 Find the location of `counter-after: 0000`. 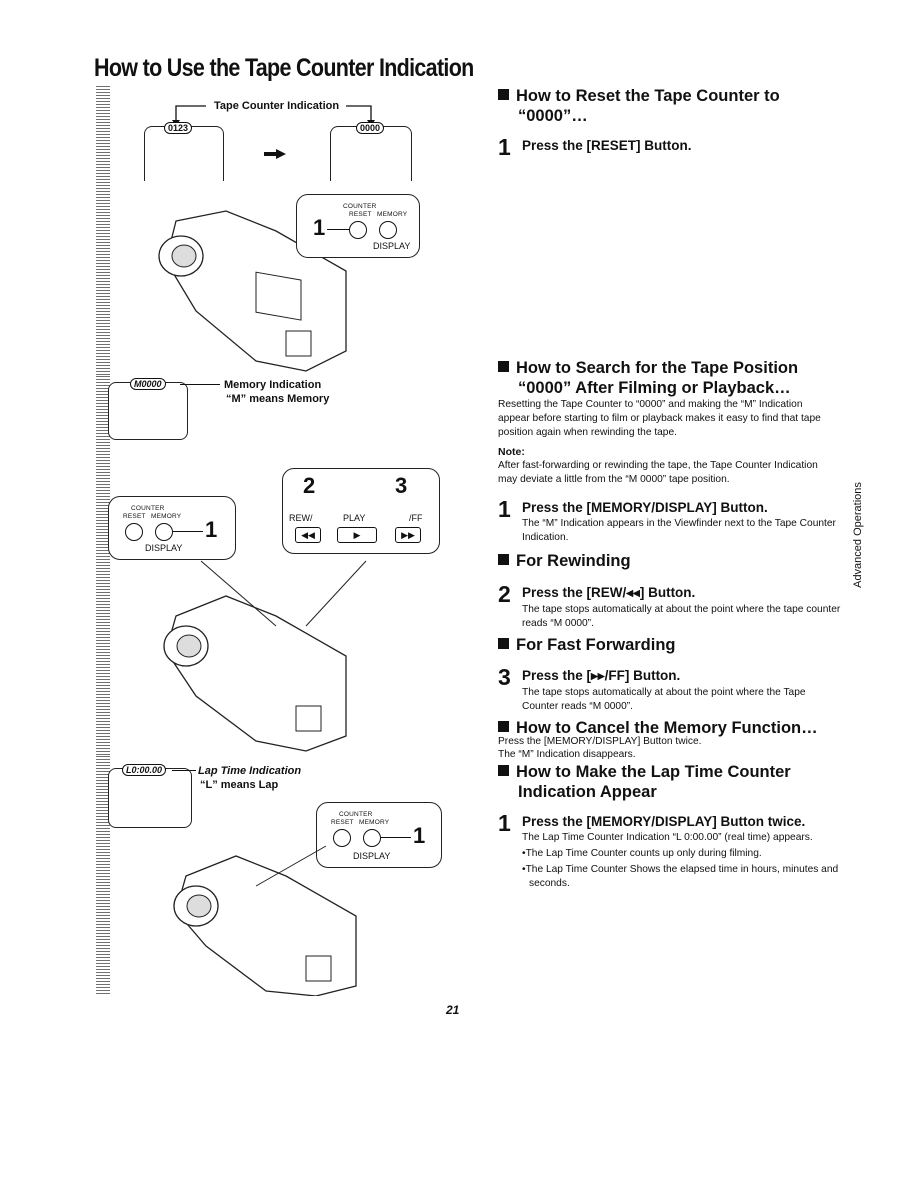

counter-after: 0000 is located at coordinates (370, 128).